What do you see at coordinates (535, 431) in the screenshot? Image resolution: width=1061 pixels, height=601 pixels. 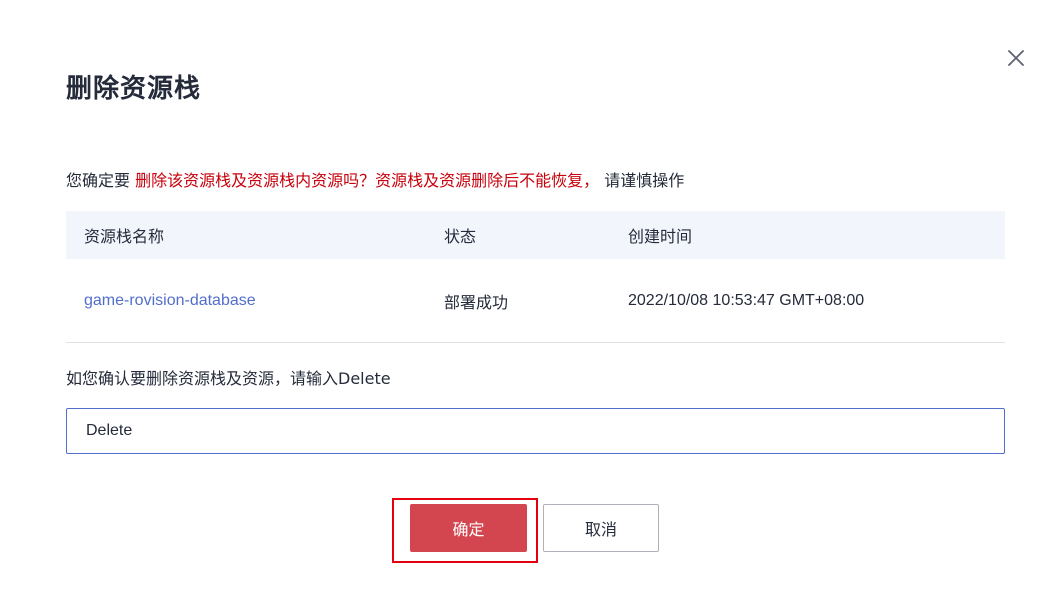 I see `confirm-delete-input` at bounding box center [535, 431].